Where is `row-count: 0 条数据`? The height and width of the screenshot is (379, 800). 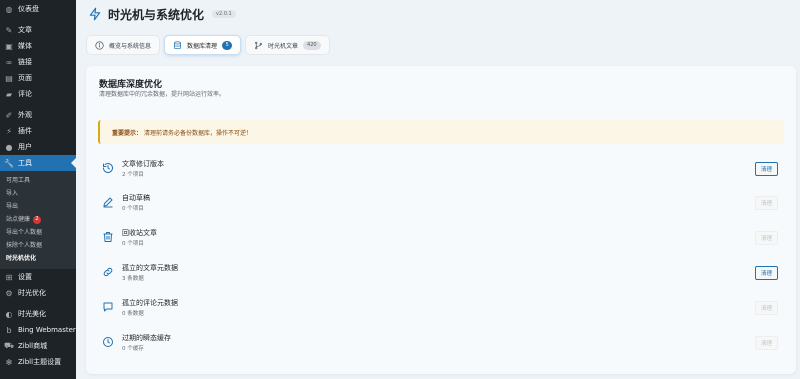 row-count: 0 条数据 is located at coordinates (133, 313).